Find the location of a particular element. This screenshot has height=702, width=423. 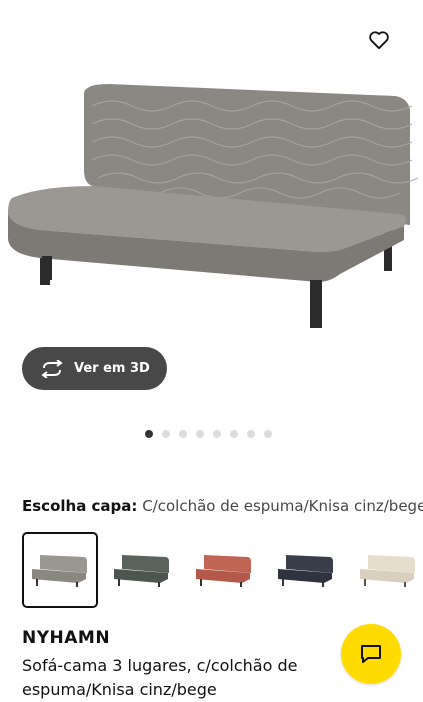

cover-value: C/colchão de espuma/Knisa cinz/bege is located at coordinates (282, 506).